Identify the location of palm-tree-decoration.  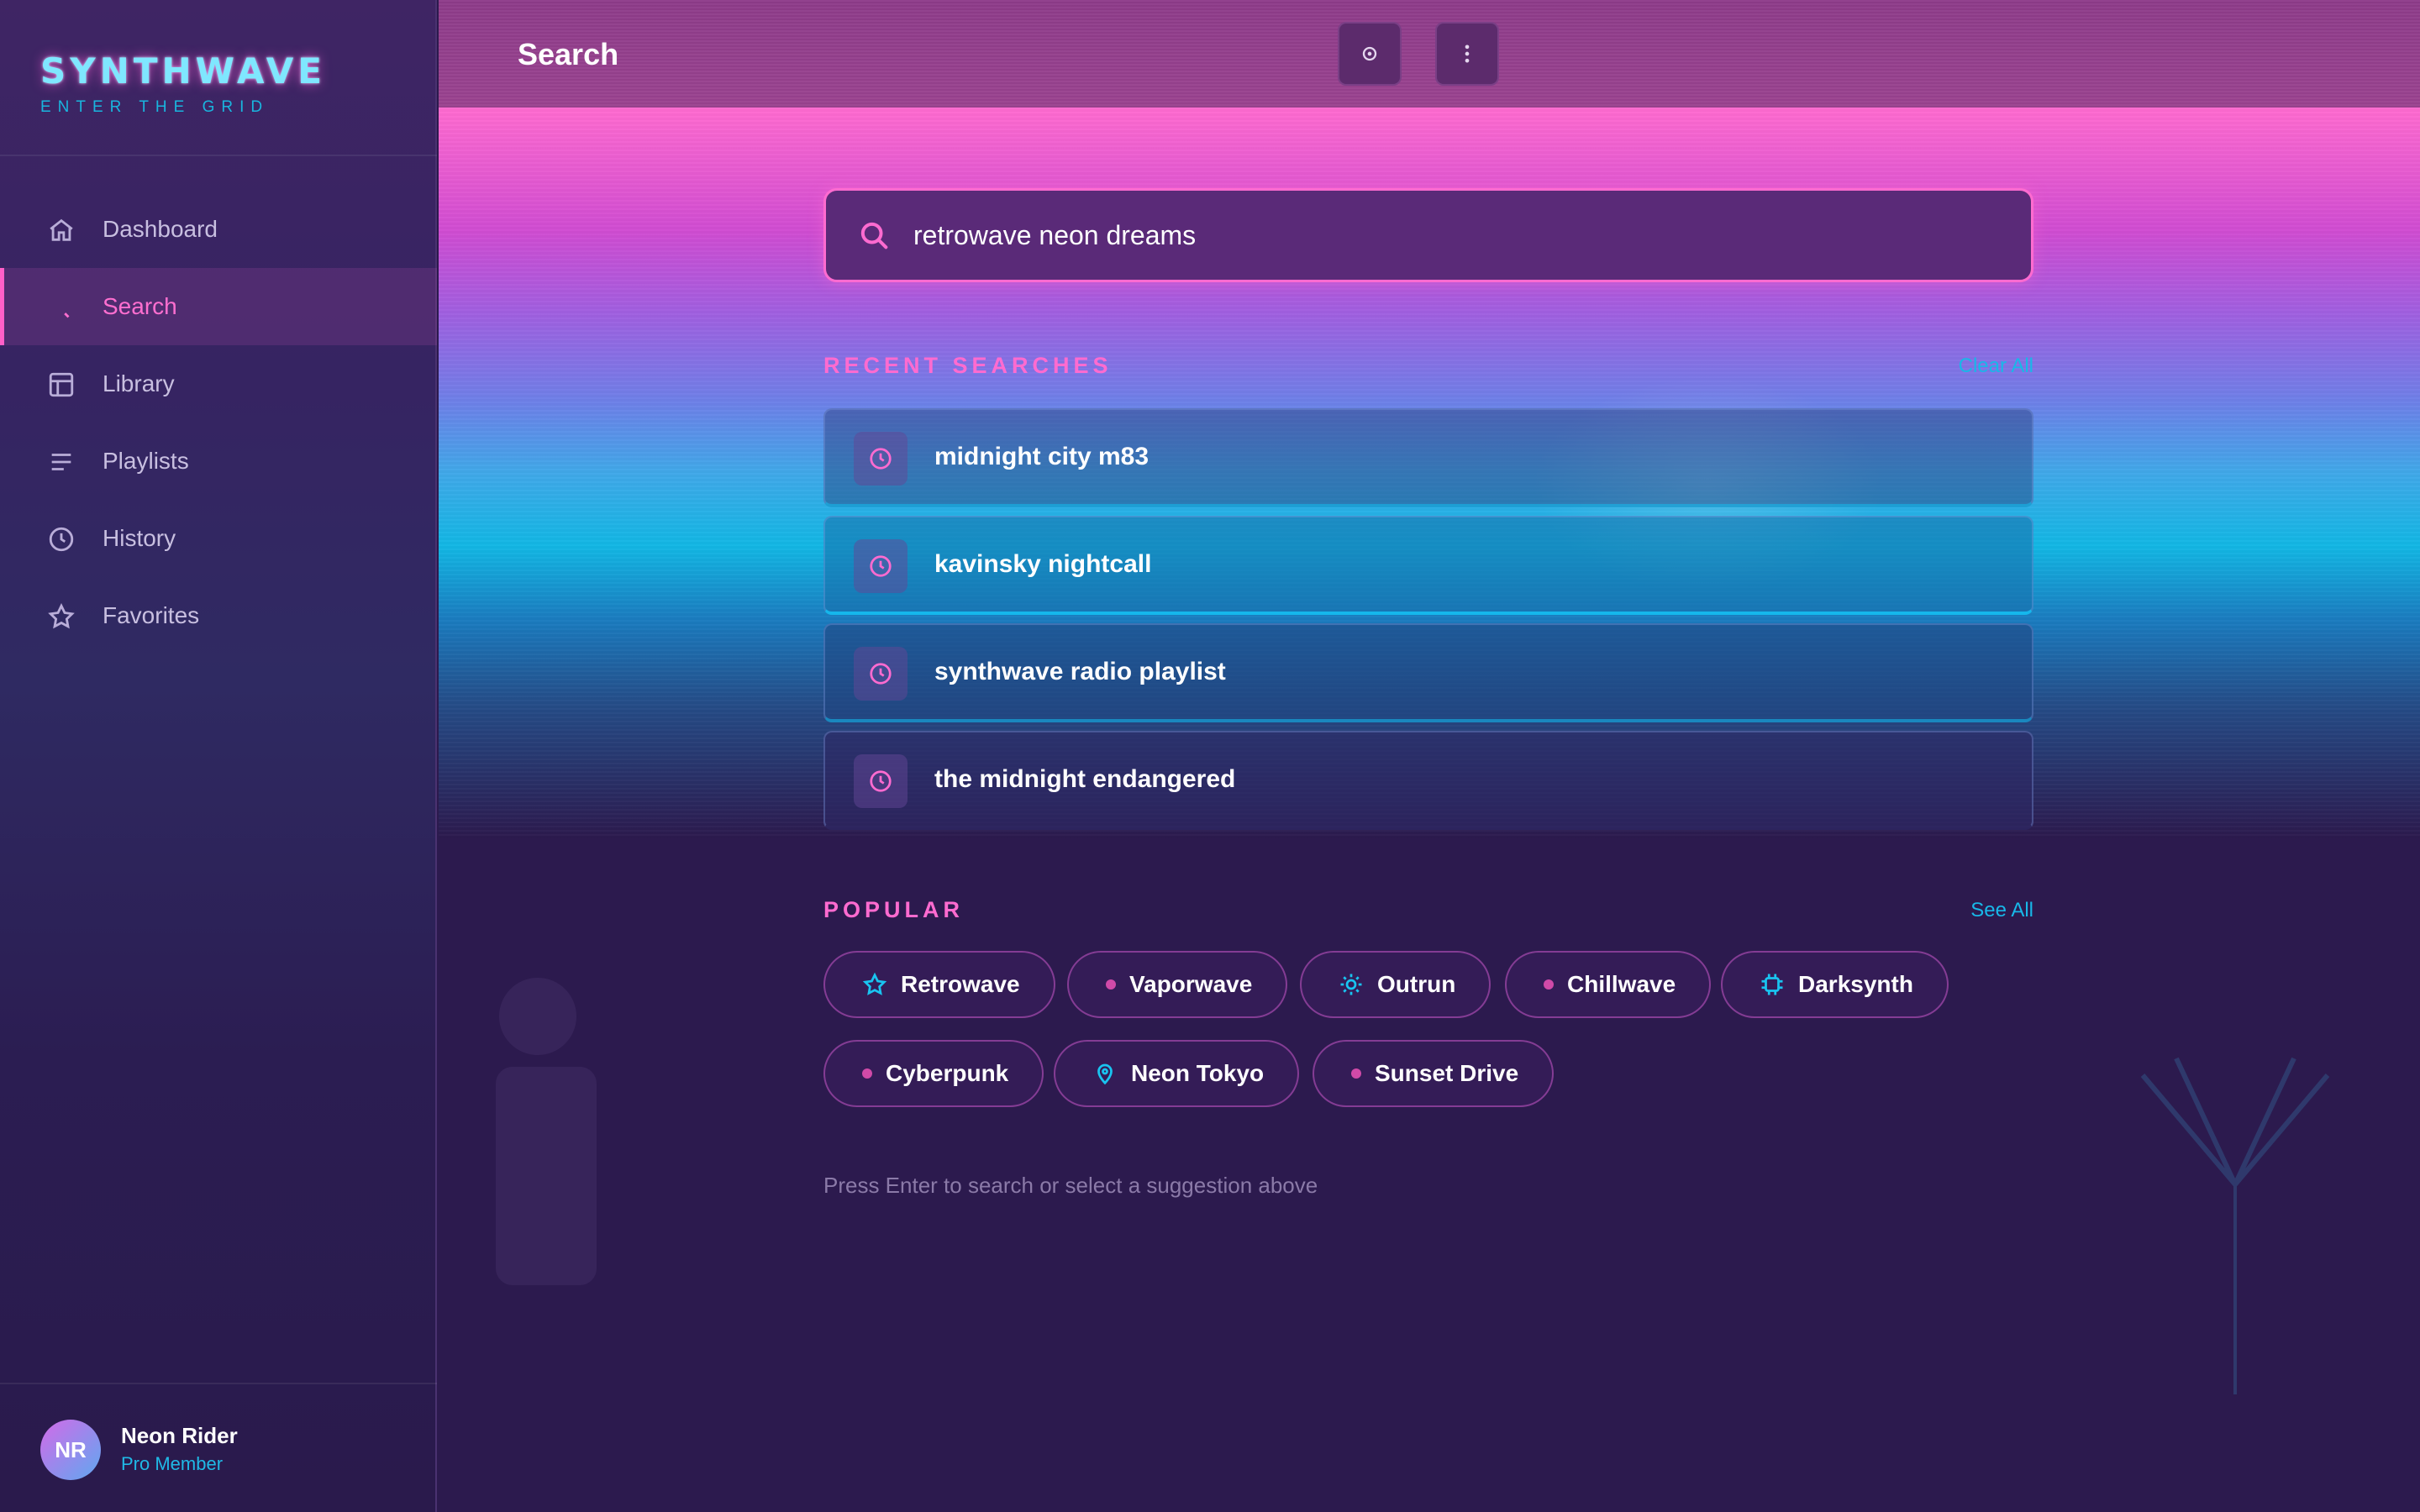
(2235, 1225).